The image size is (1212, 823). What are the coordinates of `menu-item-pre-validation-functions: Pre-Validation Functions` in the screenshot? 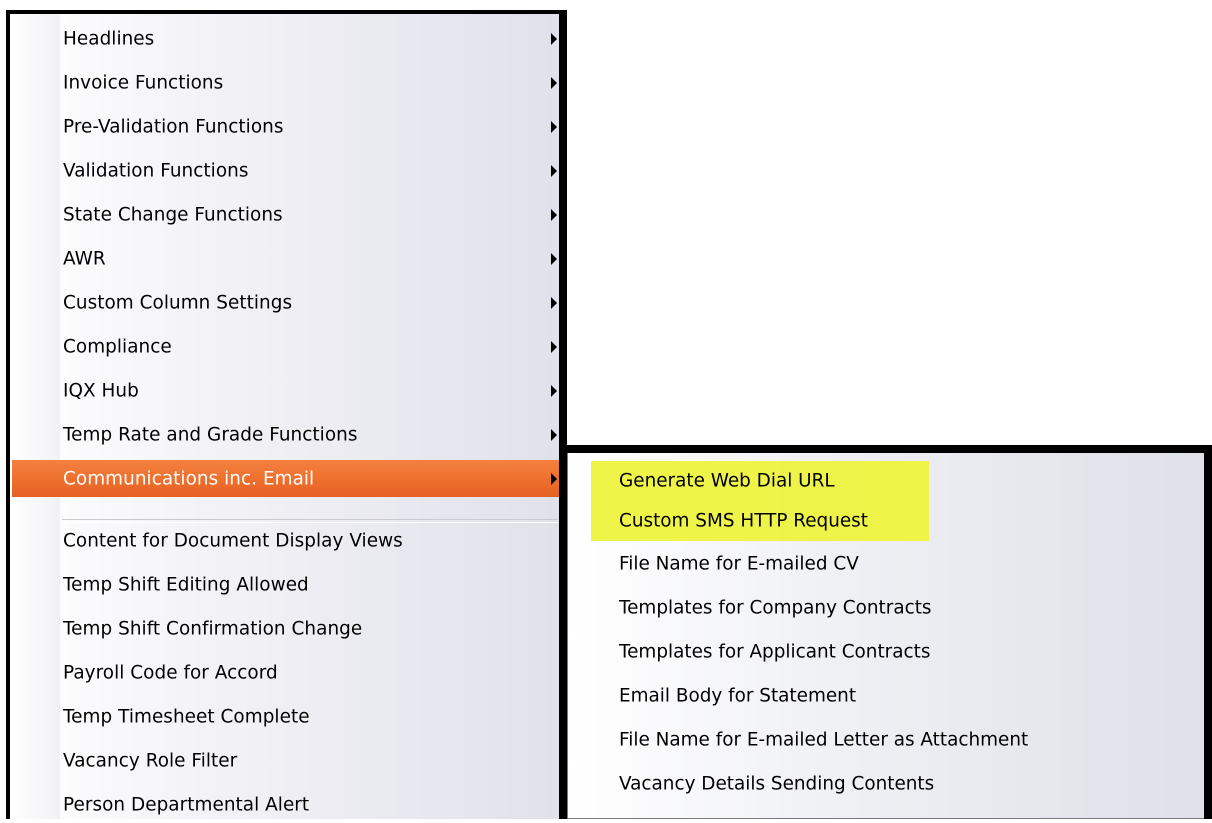 It's located at (285, 126).